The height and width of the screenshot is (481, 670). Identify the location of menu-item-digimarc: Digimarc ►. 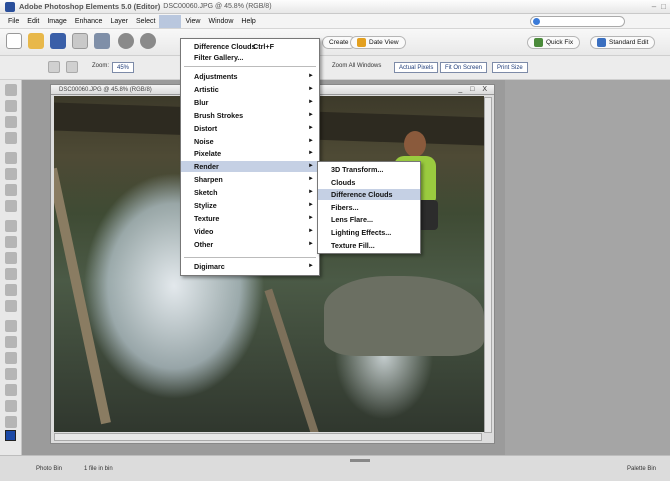
(250, 266).